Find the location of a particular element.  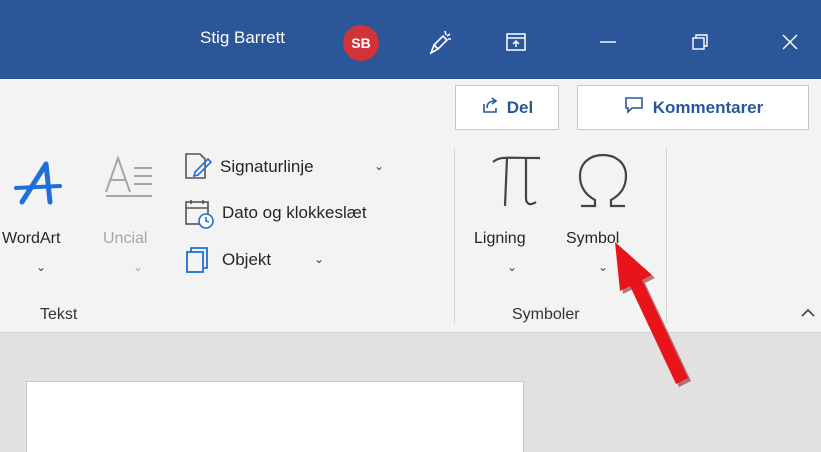

avatar: SB is located at coordinates (361, 43).